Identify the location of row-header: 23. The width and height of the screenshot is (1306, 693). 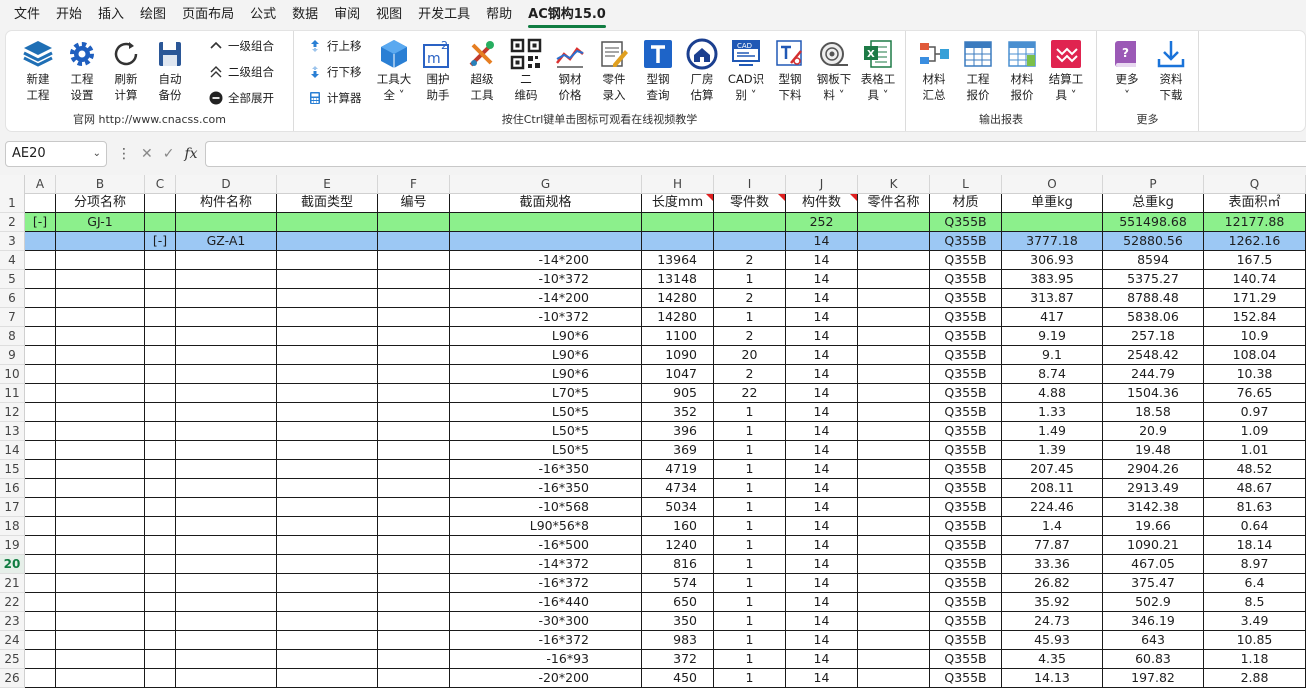
(12, 621).